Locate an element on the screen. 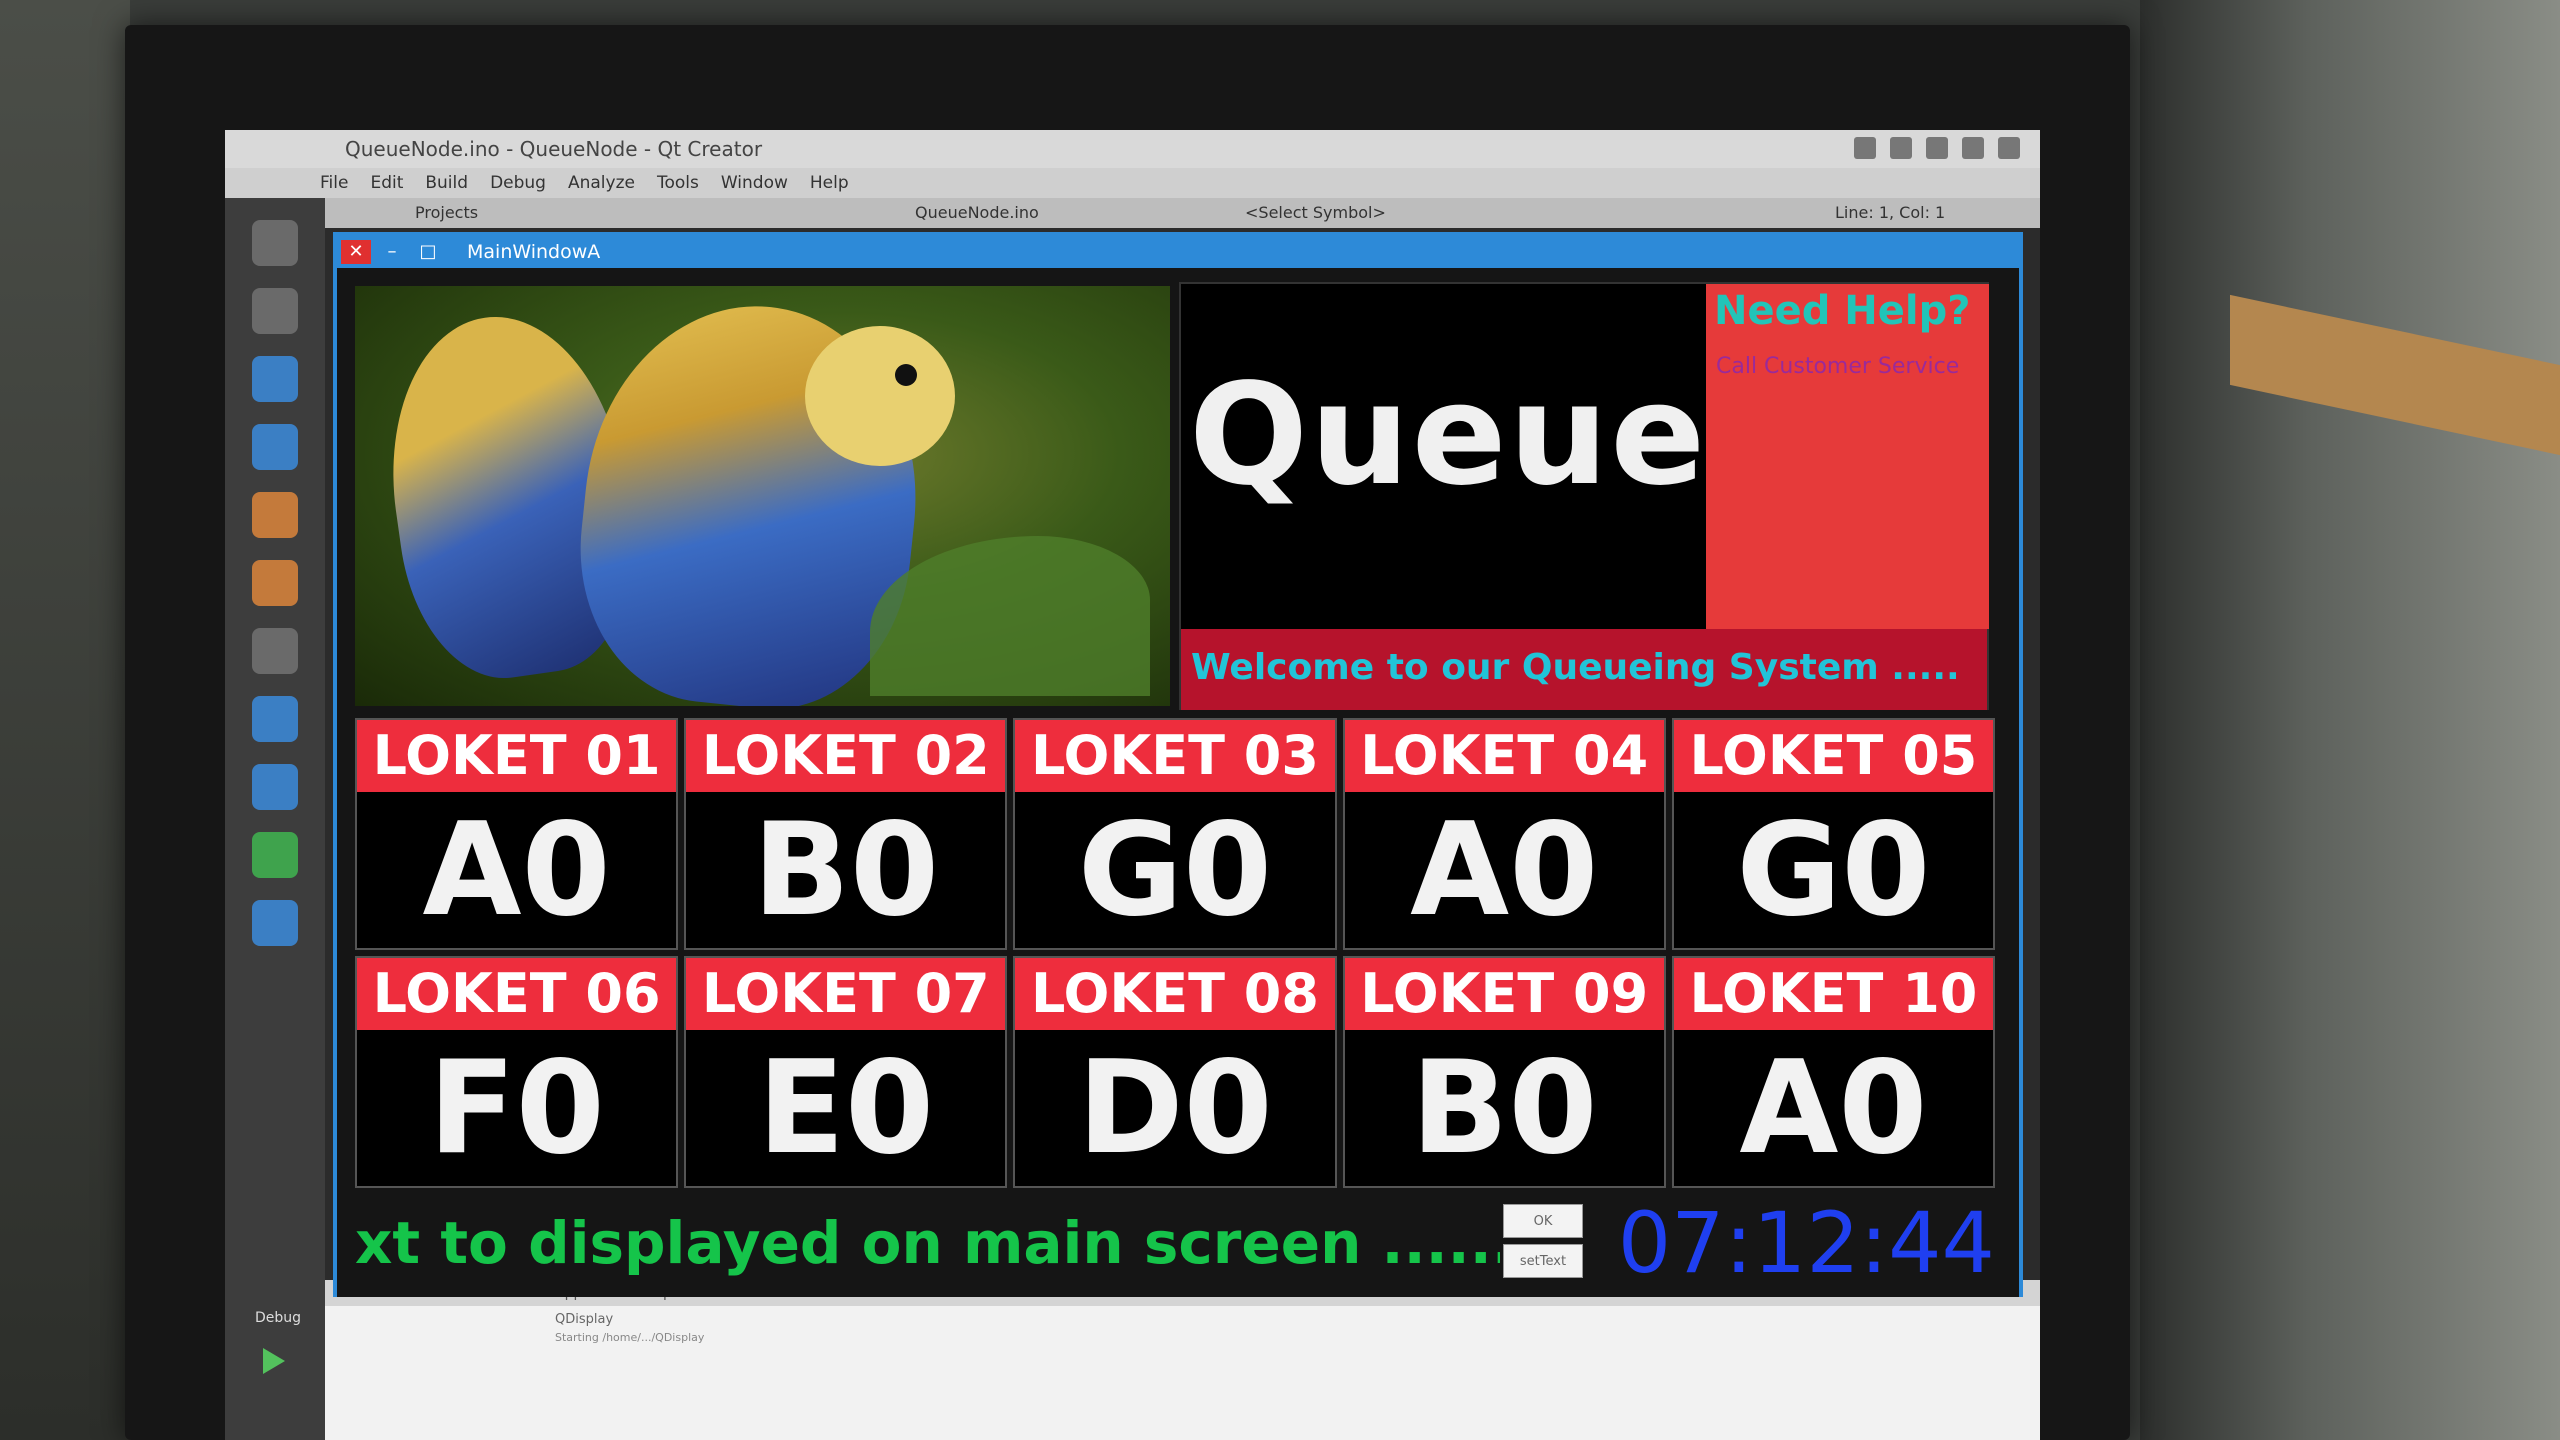  counter-label: LOKET 10 is located at coordinates (1833, 994).